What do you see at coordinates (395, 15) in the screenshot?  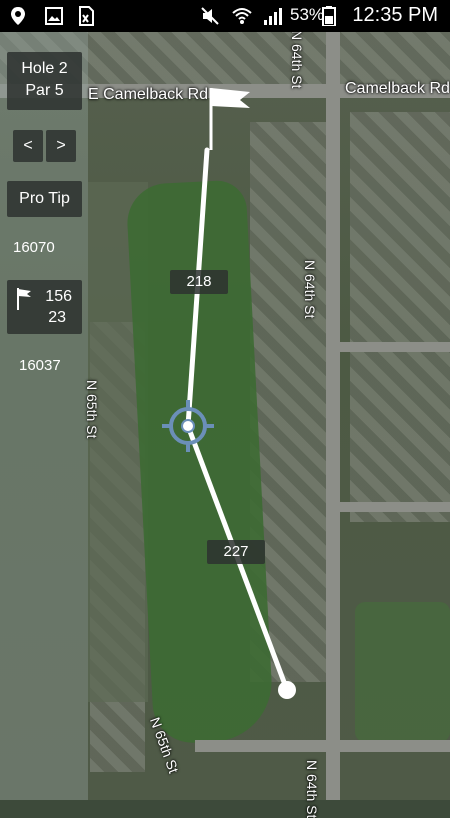 I see `clock: 12:35 PM` at bounding box center [395, 15].